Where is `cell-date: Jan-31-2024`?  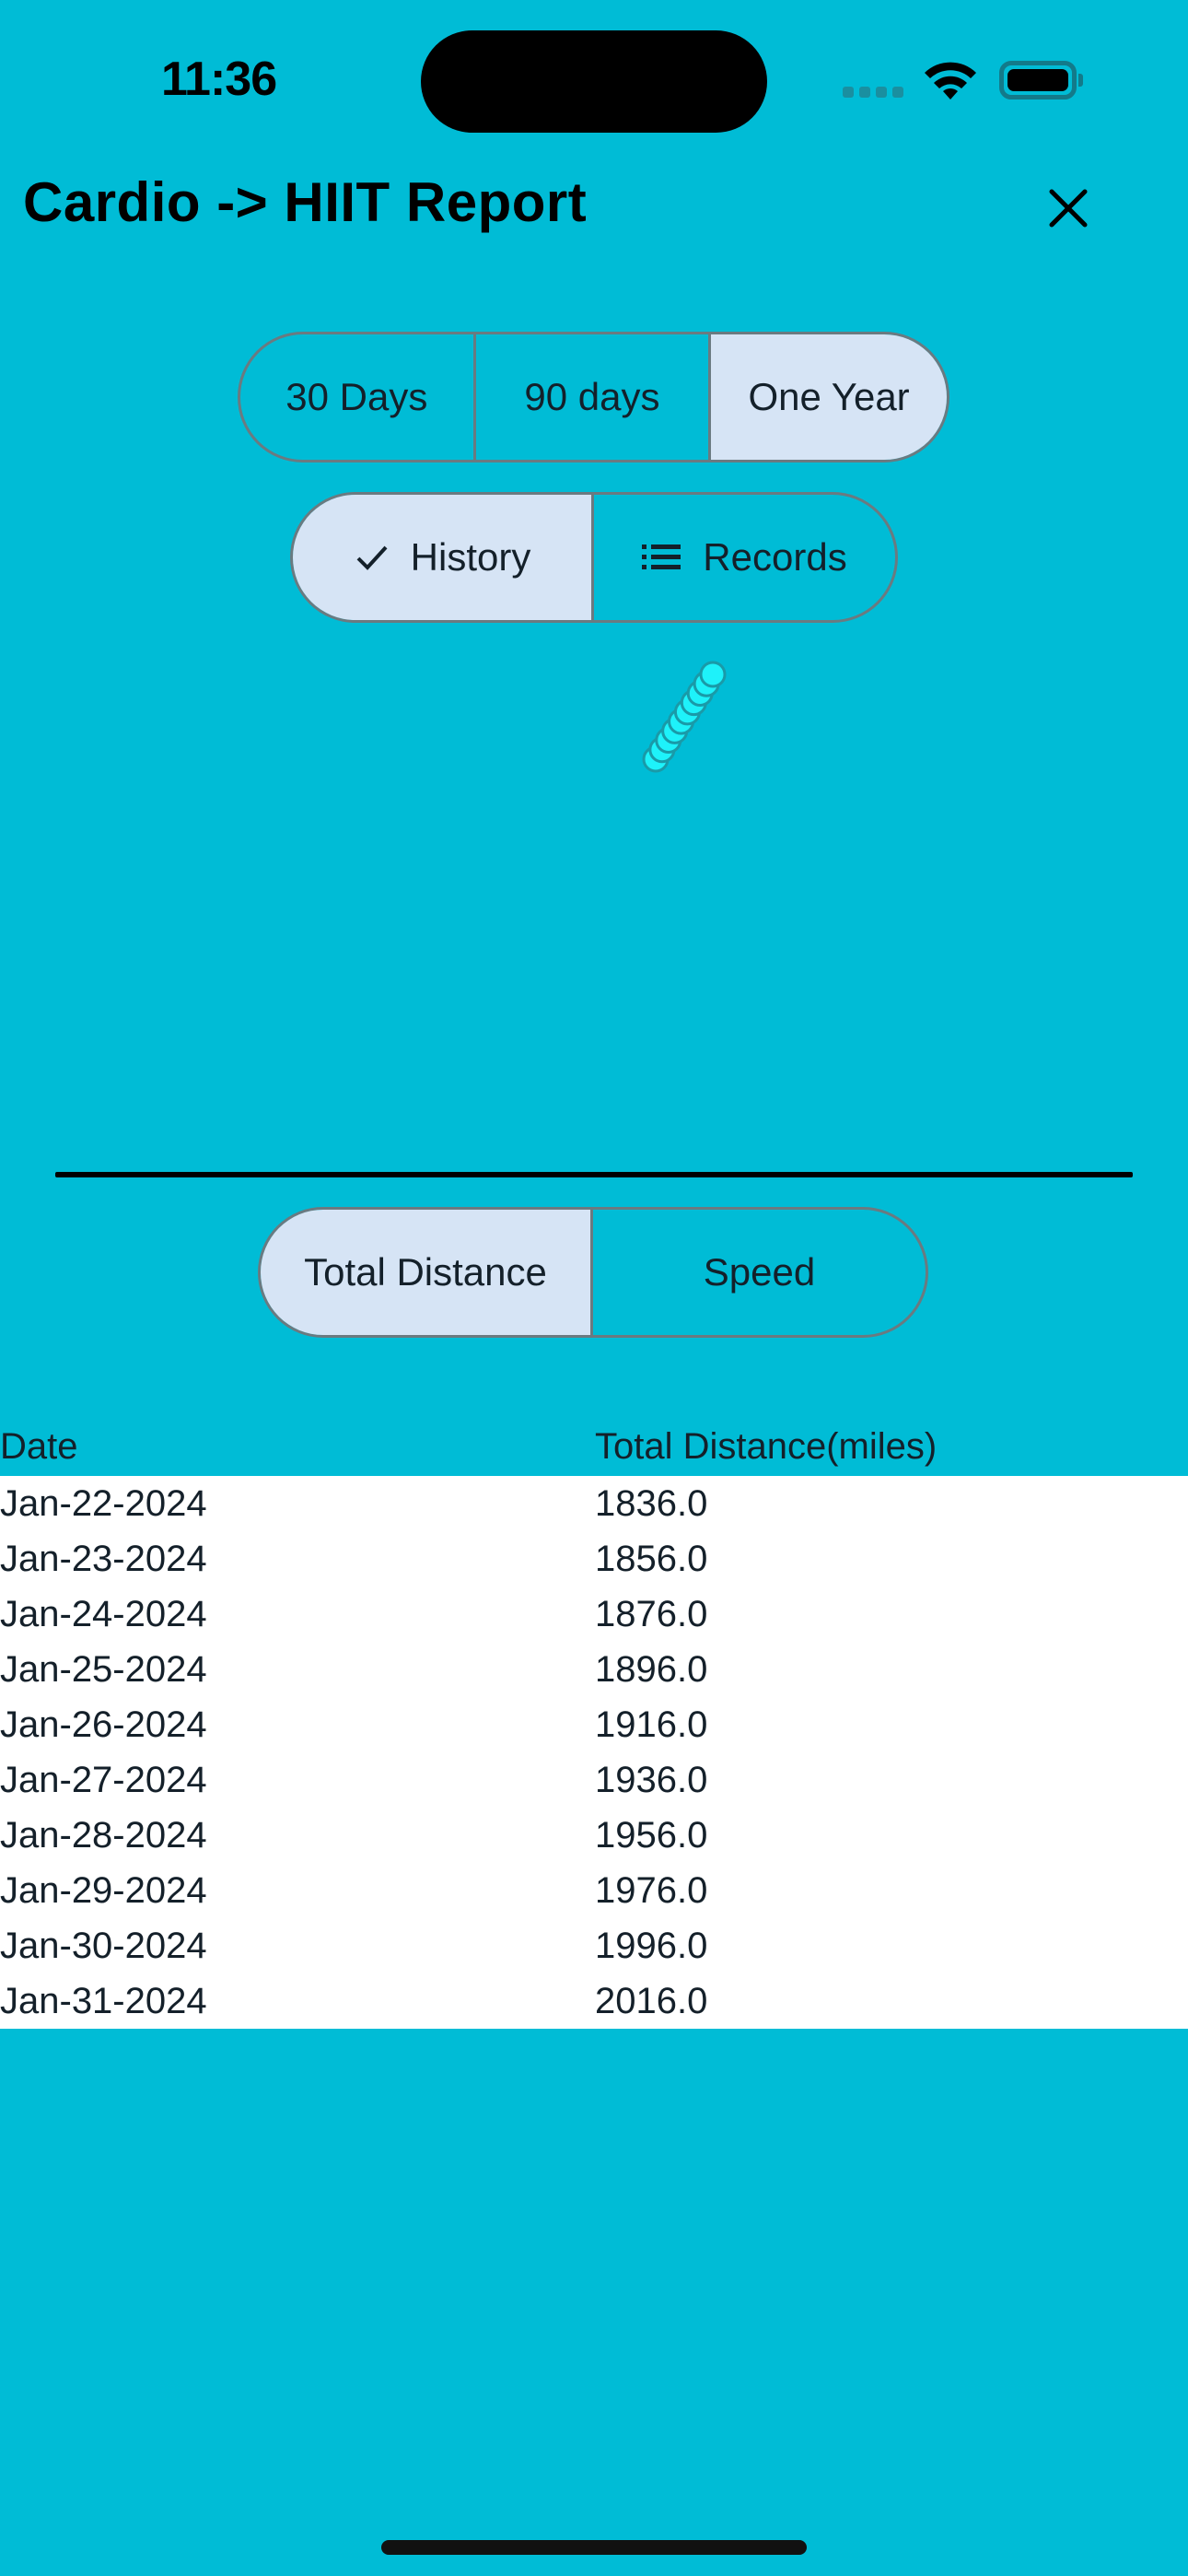 cell-date: Jan-31-2024 is located at coordinates (103, 2001).